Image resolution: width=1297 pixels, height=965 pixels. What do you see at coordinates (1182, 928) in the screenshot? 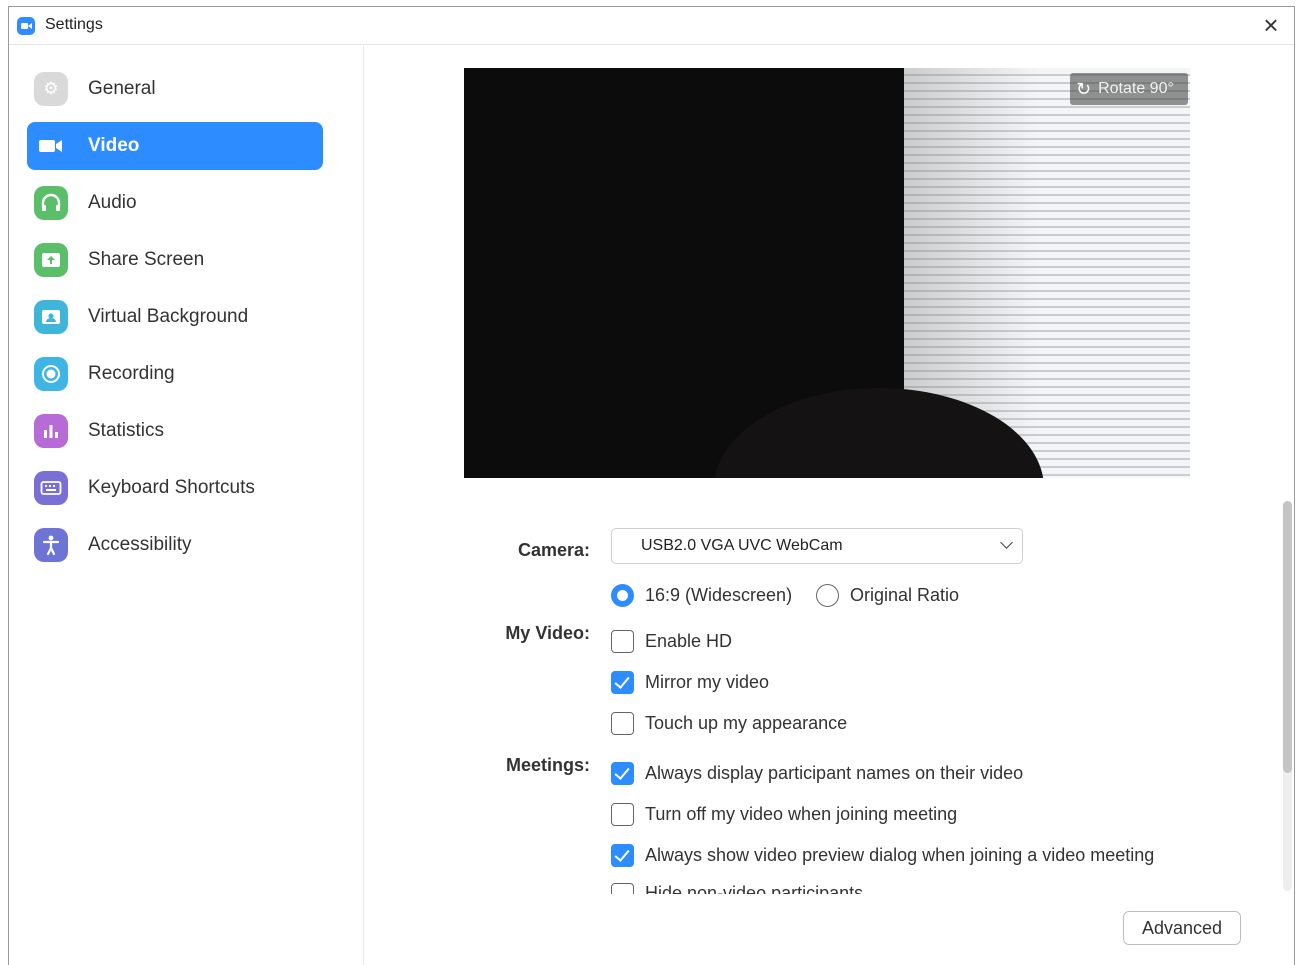
I see `advanced-button: Advanced` at bounding box center [1182, 928].